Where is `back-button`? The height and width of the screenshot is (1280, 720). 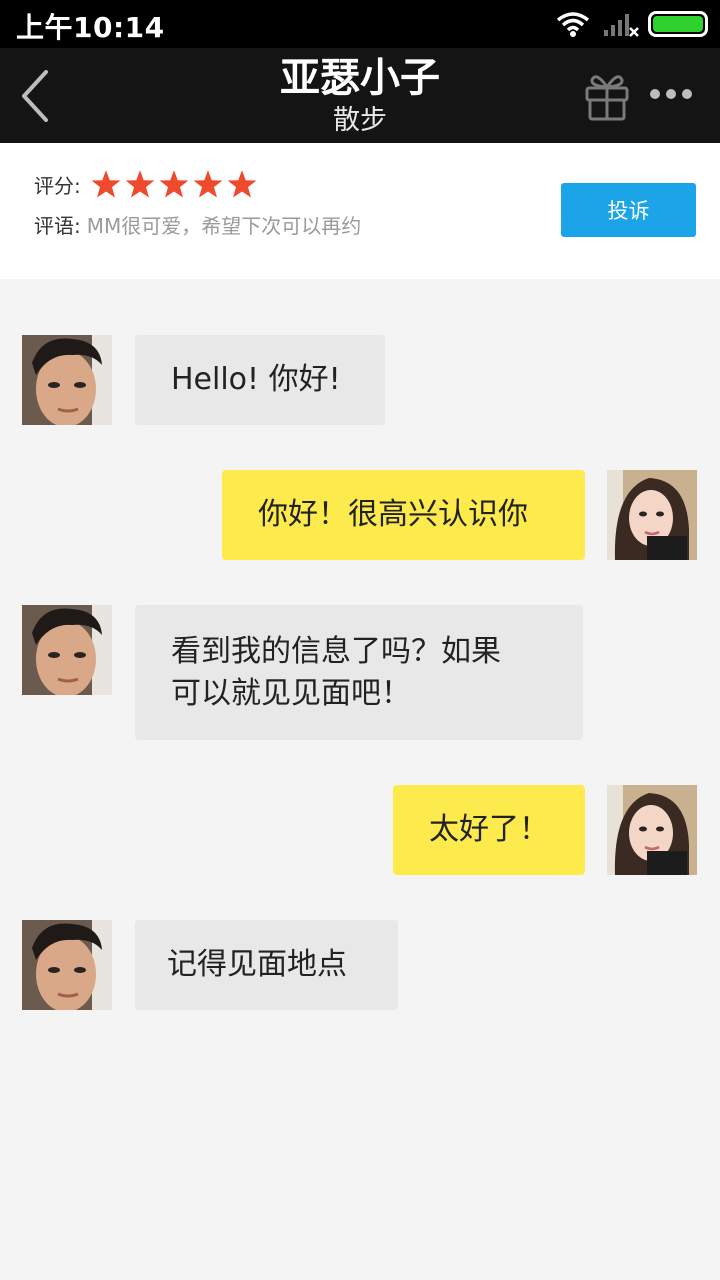 back-button is located at coordinates (39, 96).